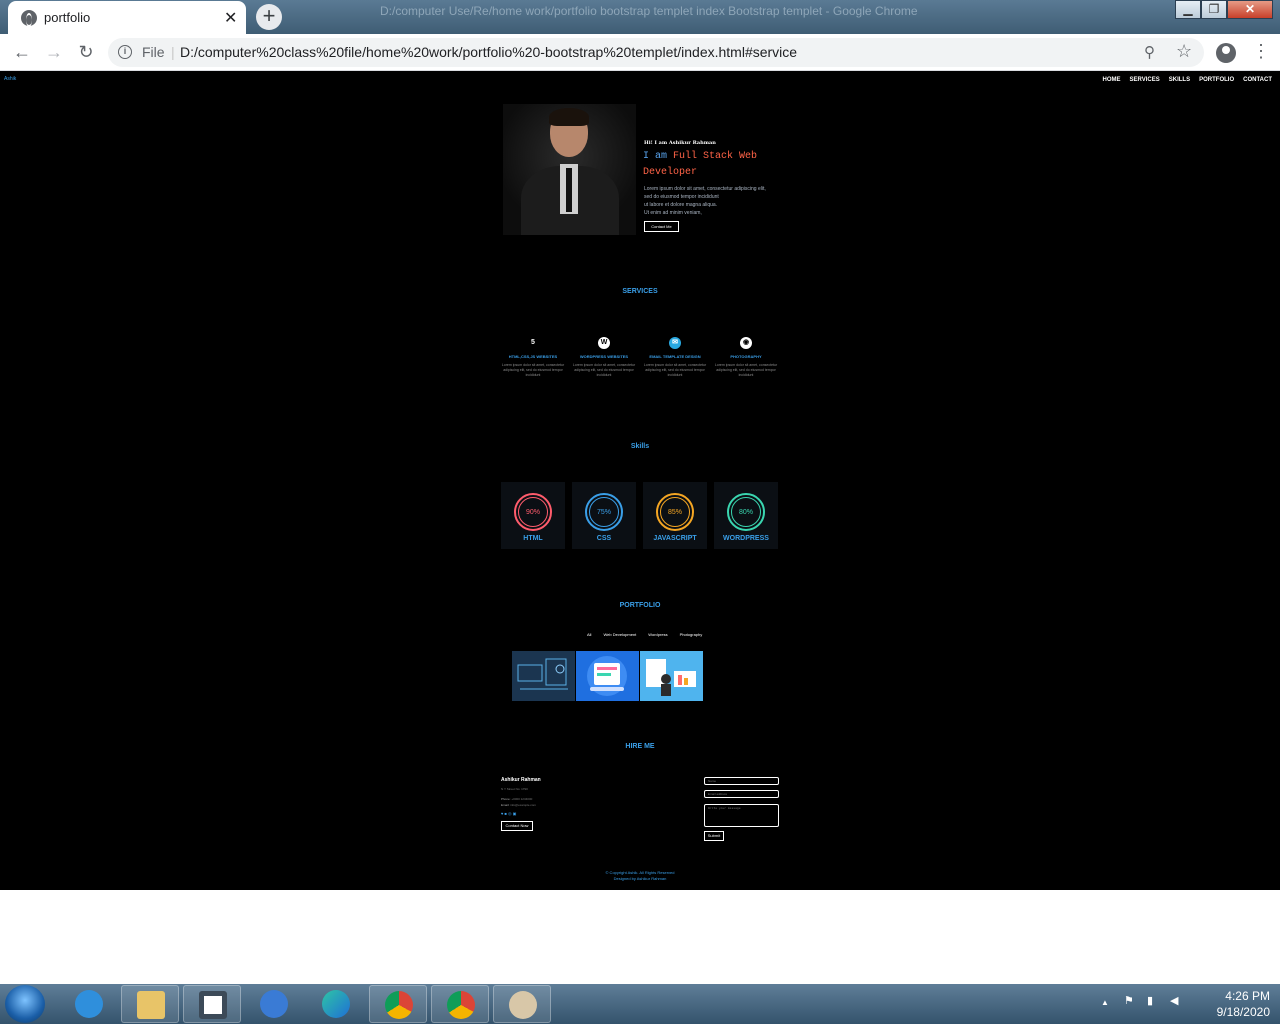 This screenshot has width=1280, height=1024. Describe the element at coordinates (230, 18) in the screenshot. I see `tab-close-icon: ✕` at that location.